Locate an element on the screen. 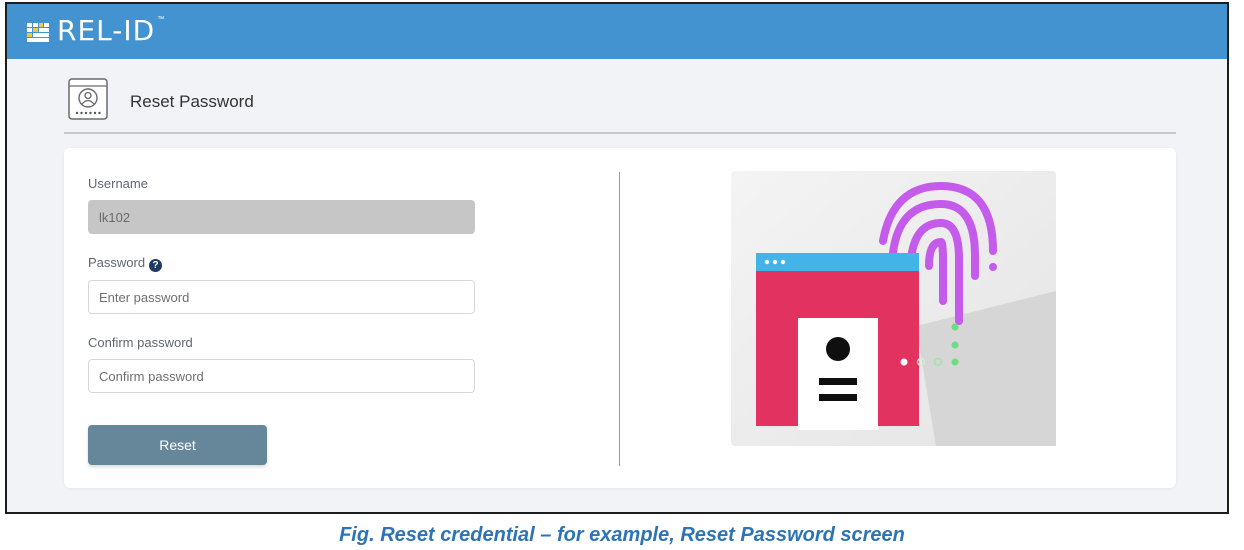 The image size is (1244, 550). password-label: Password? is located at coordinates (125, 263).